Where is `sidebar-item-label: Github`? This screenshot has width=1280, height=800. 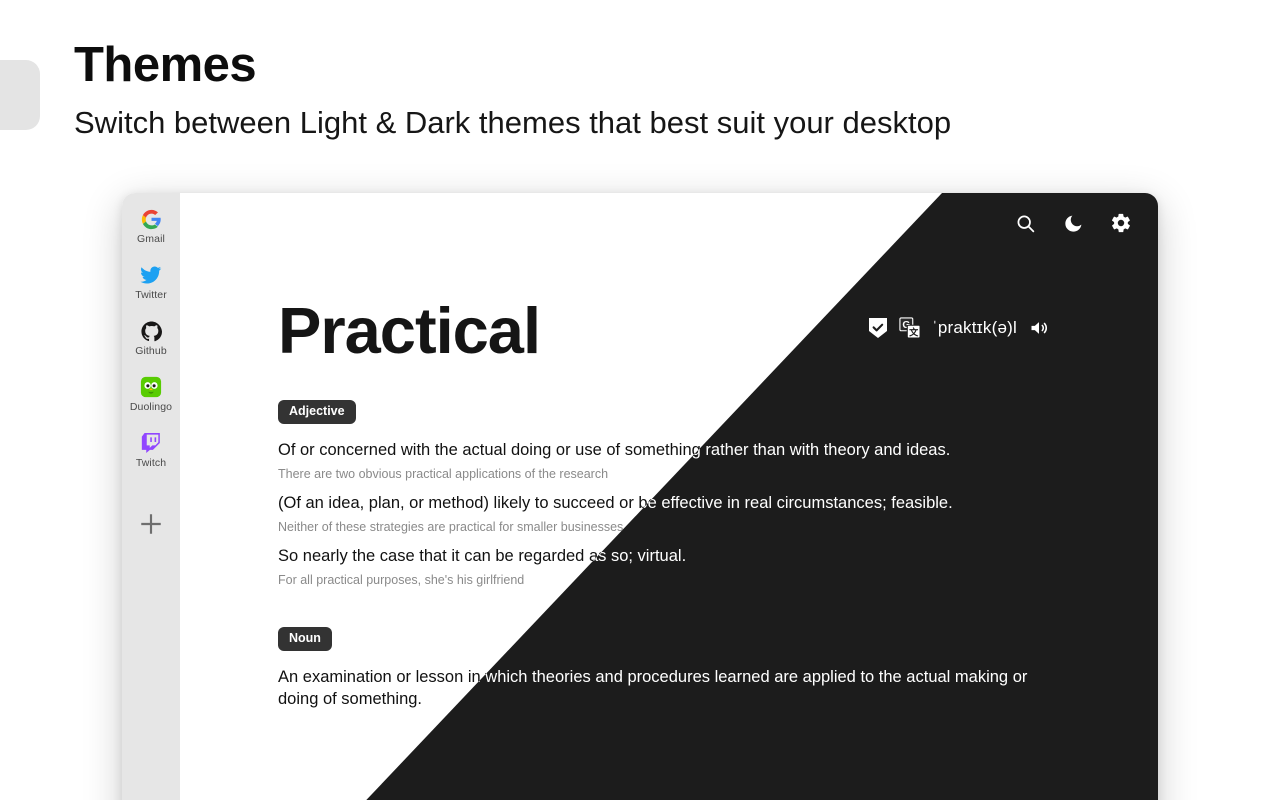 sidebar-item-label: Github is located at coordinates (151, 351).